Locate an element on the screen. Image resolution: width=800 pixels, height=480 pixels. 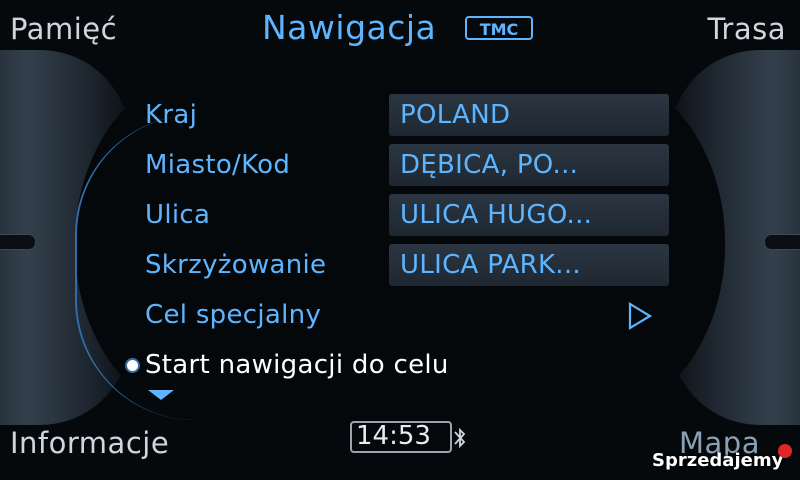
city-label: Miasto/Kod is located at coordinates (217, 165).